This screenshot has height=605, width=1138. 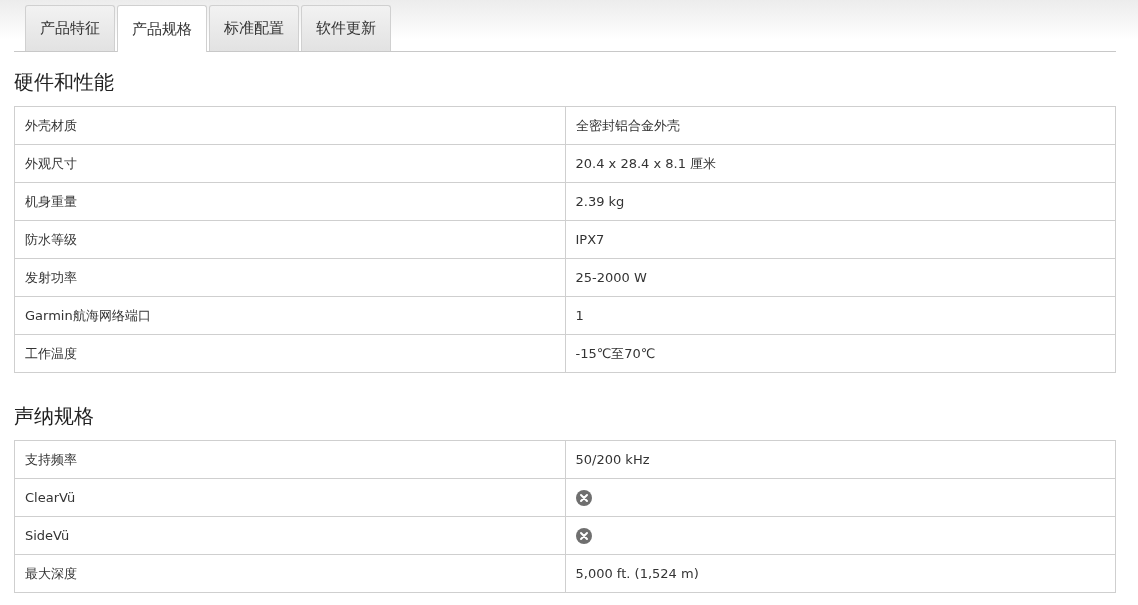 What do you see at coordinates (289, 163) in the screenshot?
I see `spec-label-cell: 外观尺寸` at bounding box center [289, 163].